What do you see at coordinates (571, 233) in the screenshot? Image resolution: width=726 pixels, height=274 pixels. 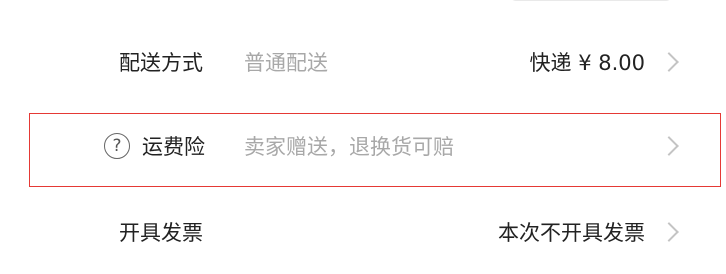 I see `invoice-value: 本次不开具发票` at bounding box center [571, 233].